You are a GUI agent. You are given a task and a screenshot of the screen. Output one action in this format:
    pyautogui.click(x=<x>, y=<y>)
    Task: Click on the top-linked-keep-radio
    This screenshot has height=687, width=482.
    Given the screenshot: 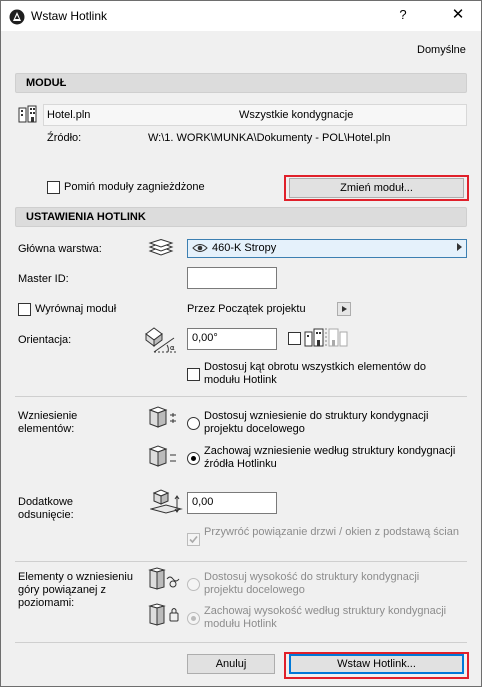 What is the action you would take?
    pyautogui.click(x=193, y=618)
    